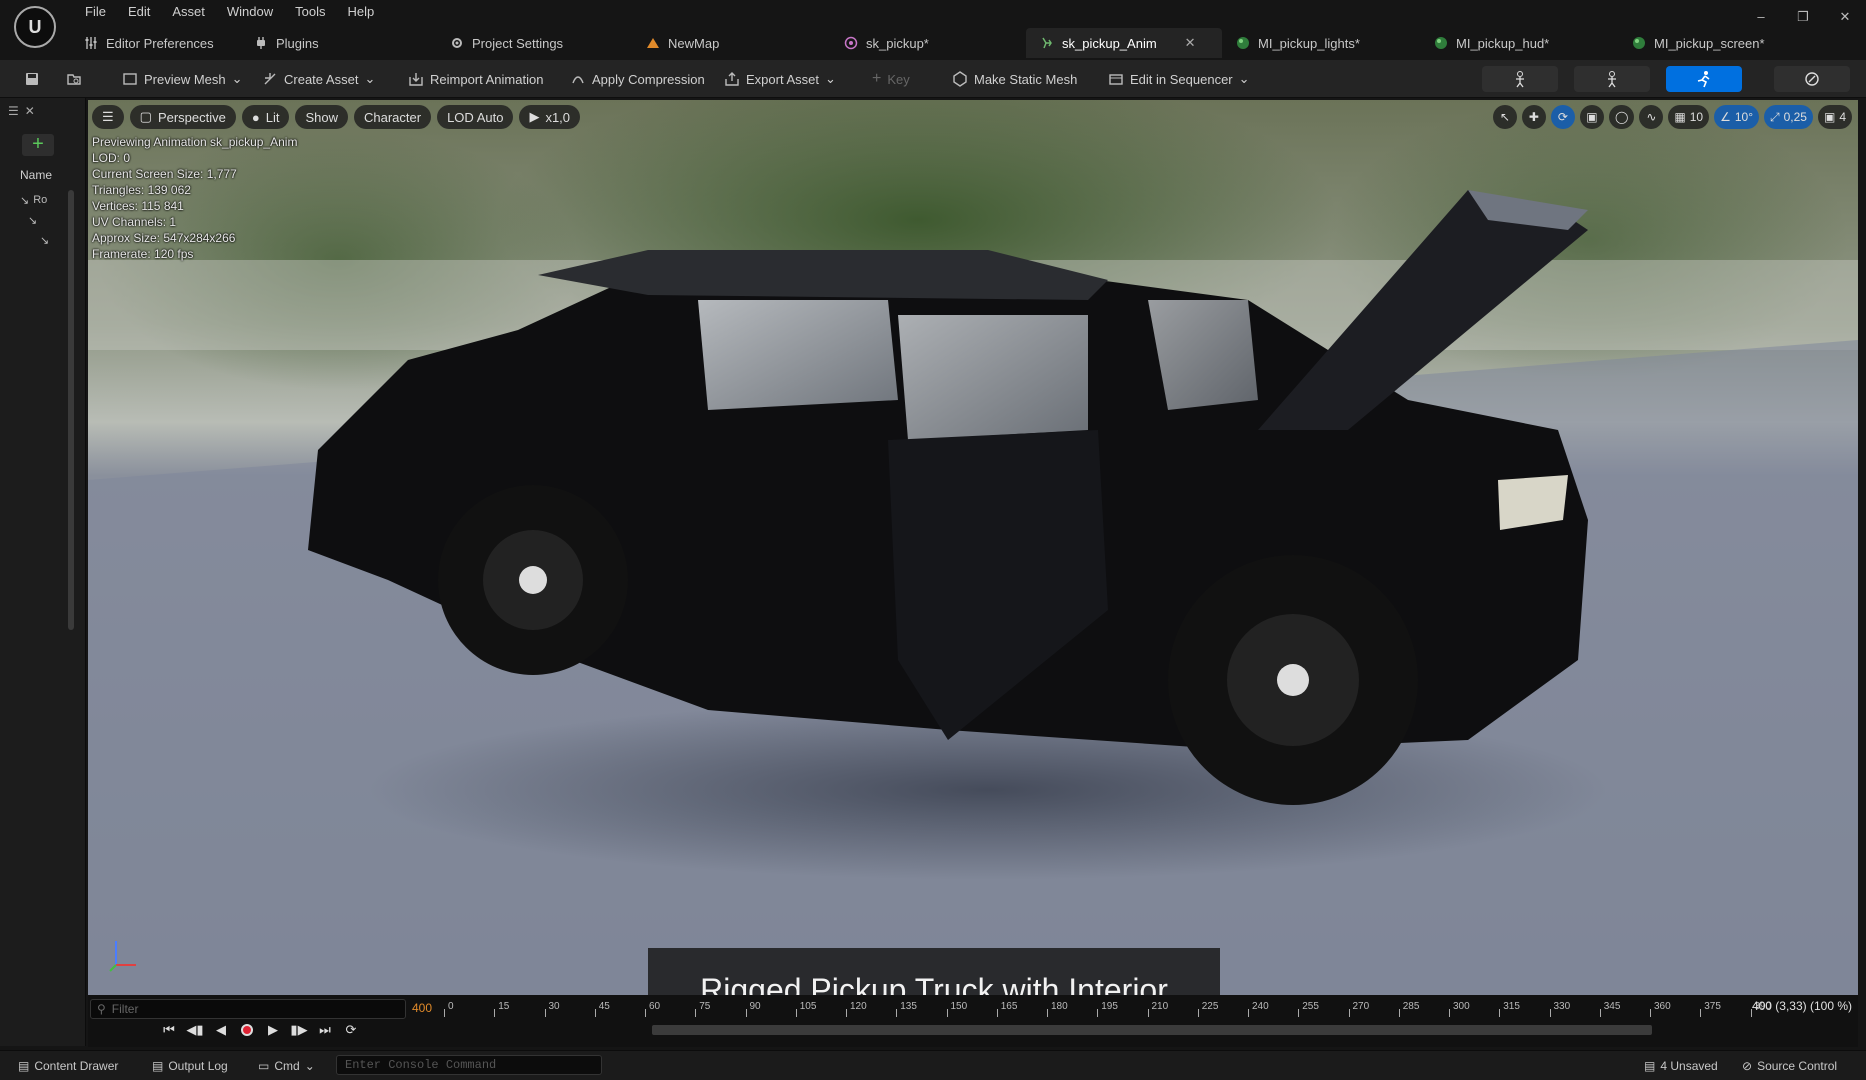  What do you see at coordinates (169, 1030) in the screenshot?
I see `jump-to-start-icon: ⏮` at bounding box center [169, 1030].